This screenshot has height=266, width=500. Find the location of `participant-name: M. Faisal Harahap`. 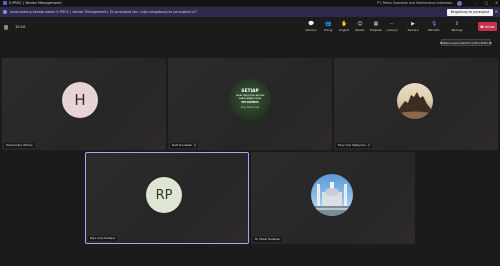

participant-name: M. Faisal Harahap is located at coordinates (267, 239).